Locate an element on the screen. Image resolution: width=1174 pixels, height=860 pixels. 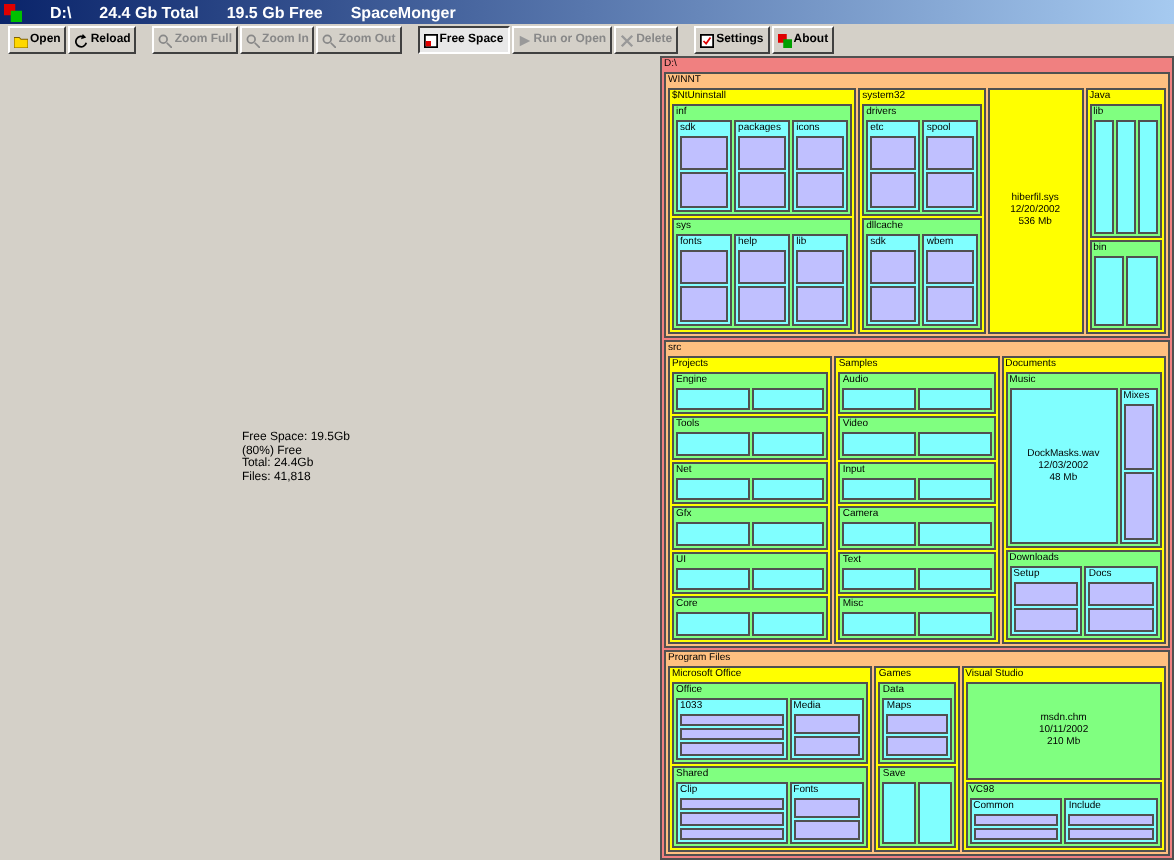
refresh-icon is located at coordinates (81, 40).